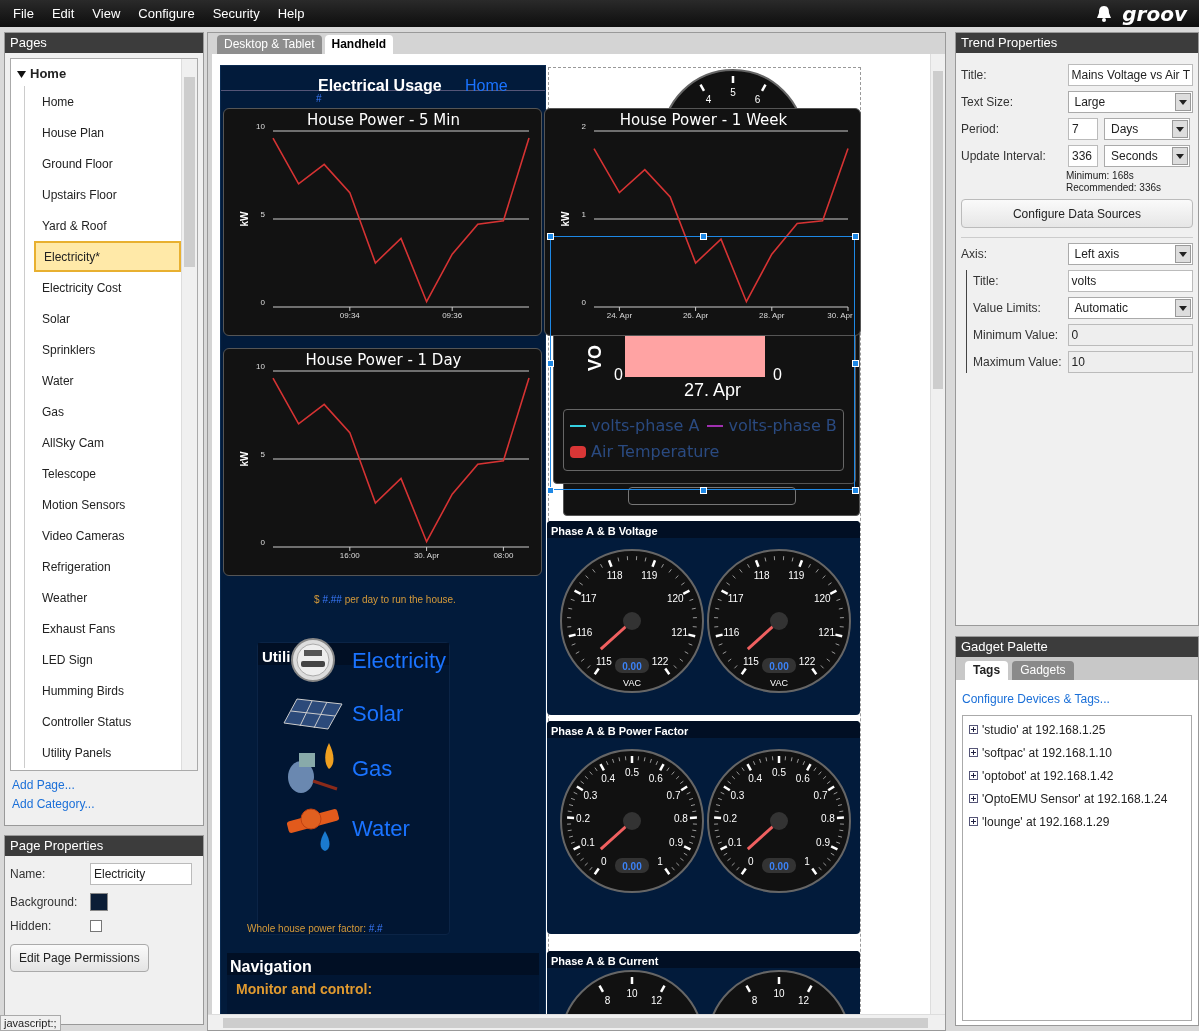 The width and height of the screenshot is (1199, 1031). What do you see at coordinates (632, 772) in the screenshot?
I see `gauge-label: 0.5` at bounding box center [632, 772].